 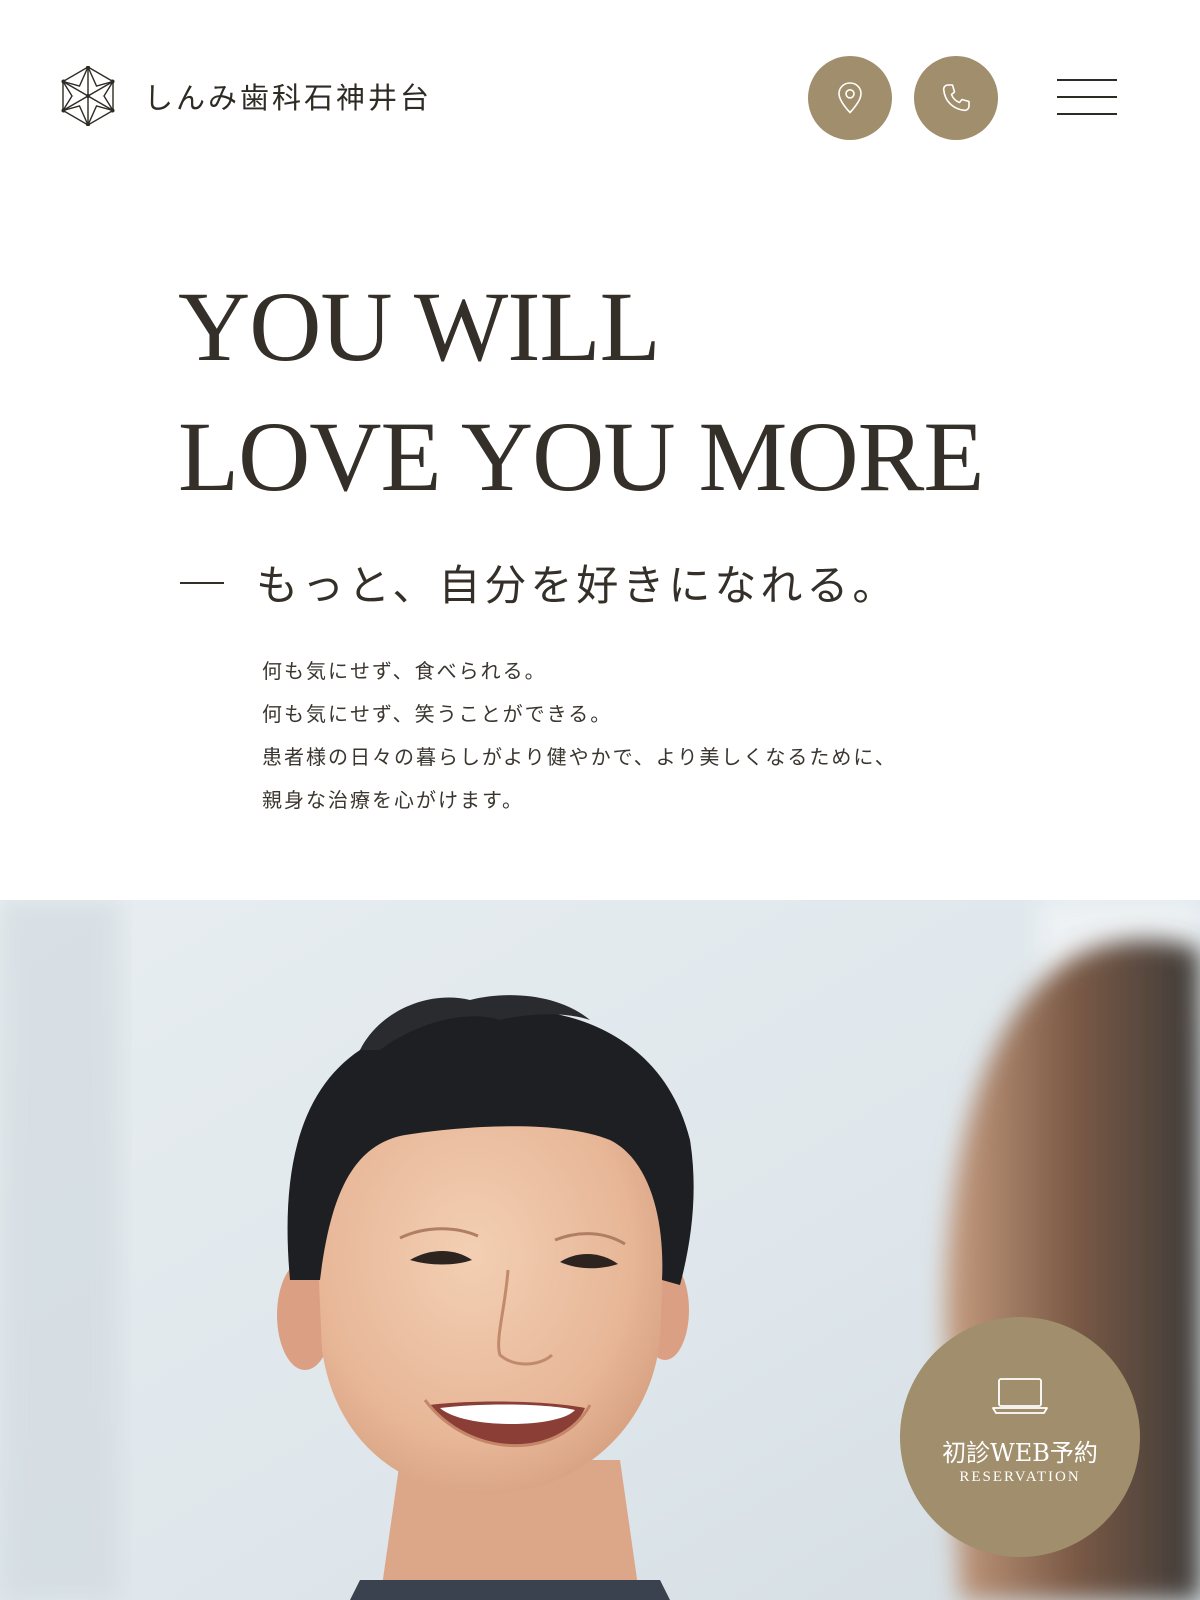 I want to click on hamburger-menu-button, so click(x=1087, y=97).